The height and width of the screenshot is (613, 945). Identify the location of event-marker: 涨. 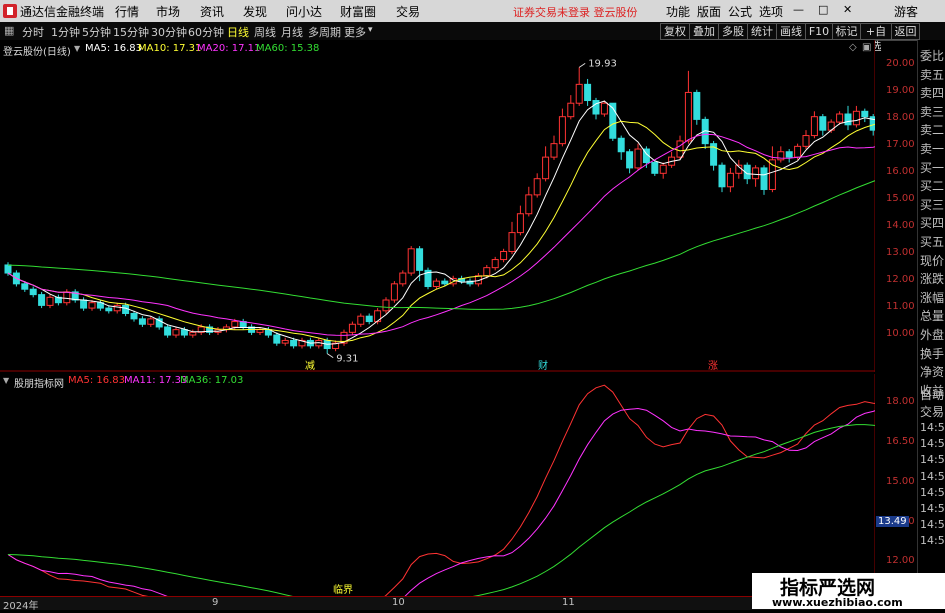
(713, 366).